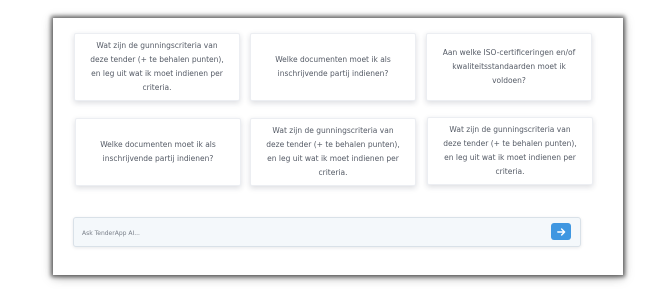 The width and height of the screenshot is (672, 298). I want to click on send-button, so click(561, 231).